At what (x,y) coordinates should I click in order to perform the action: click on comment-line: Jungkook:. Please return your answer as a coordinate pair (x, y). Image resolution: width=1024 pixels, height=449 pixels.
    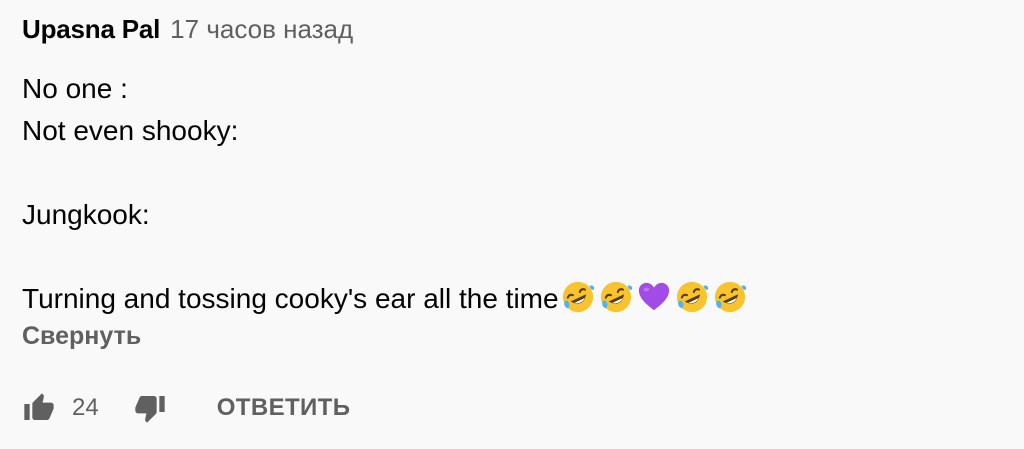
    Looking at the image, I should click on (86, 214).